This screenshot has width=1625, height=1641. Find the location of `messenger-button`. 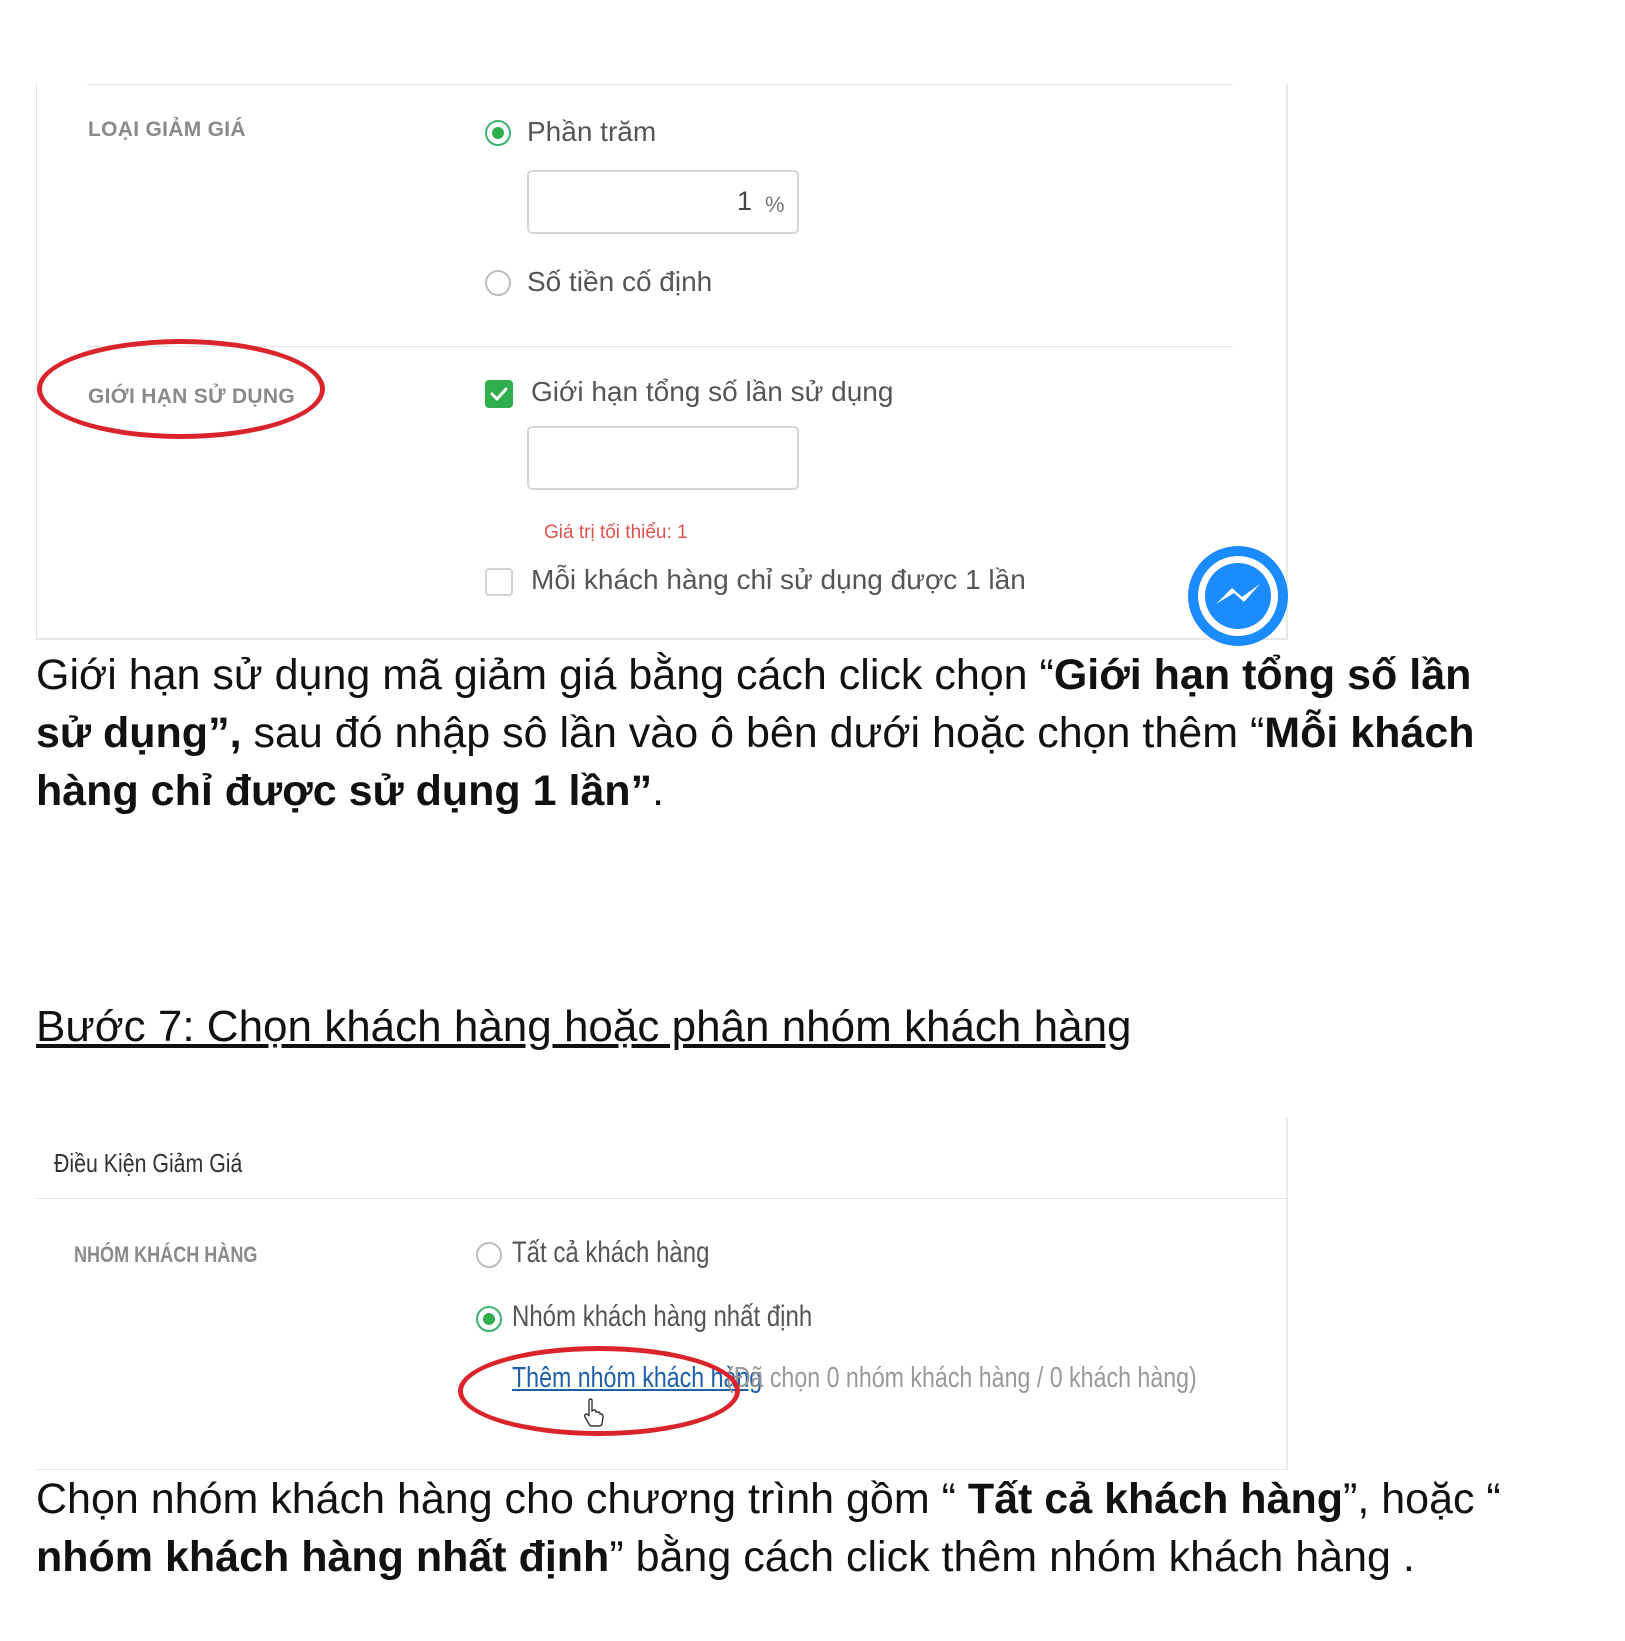

messenger-button is located at coordinates (1238, 596).